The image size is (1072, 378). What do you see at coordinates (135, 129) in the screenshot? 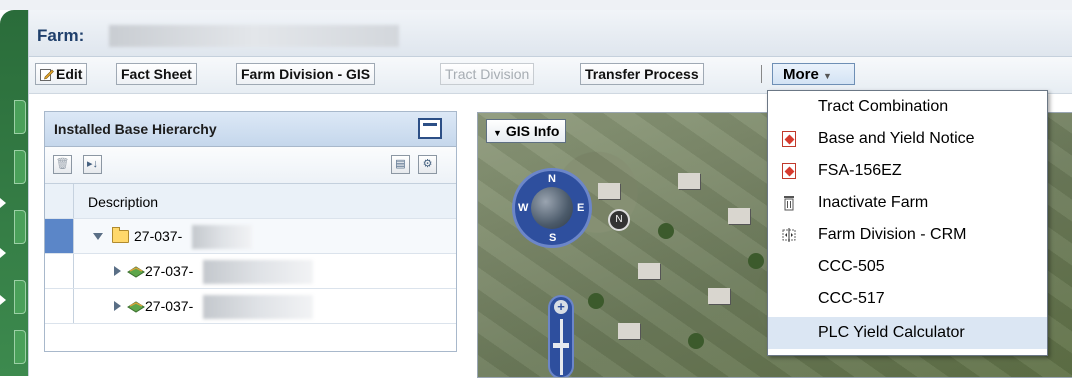
I see `hierarchy-title: Installed Base Hierarchy` at bounding box center [135, 129].